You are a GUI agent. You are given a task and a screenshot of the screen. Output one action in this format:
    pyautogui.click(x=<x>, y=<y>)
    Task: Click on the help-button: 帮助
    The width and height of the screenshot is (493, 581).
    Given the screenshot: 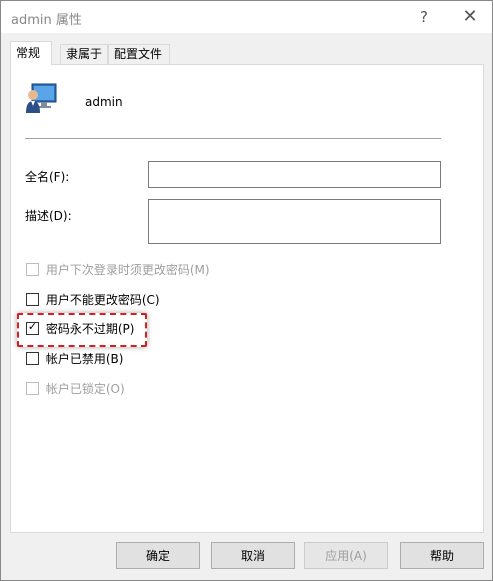 What is the action you would take?
    pyautogui.click(x=442, y=555)
    